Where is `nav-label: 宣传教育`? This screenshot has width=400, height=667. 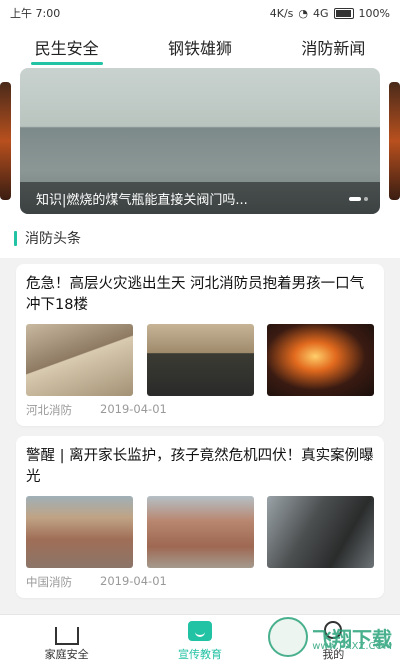 nav-label: 宣传教育 is located at coordinates (199, 654).